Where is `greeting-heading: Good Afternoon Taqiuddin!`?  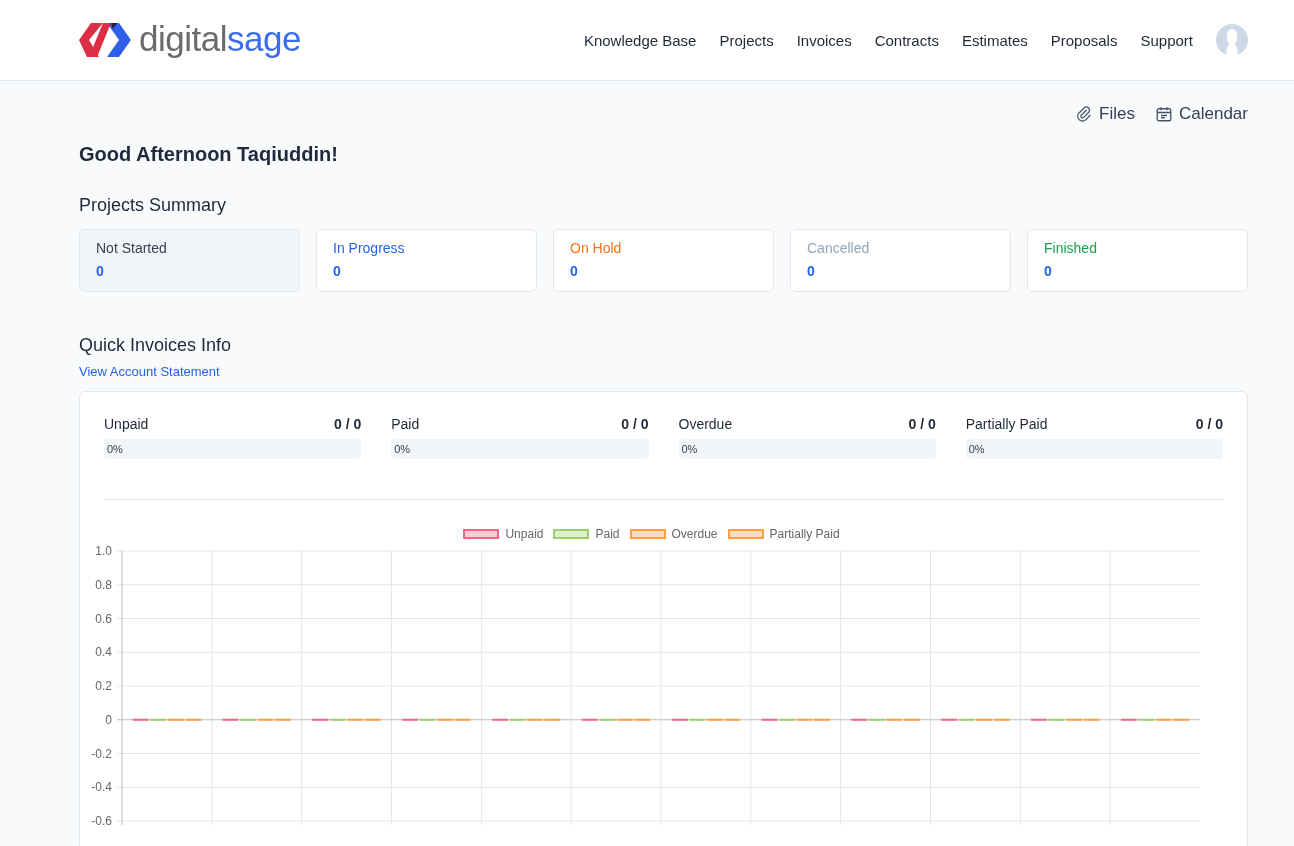
greeting-heading: Good Afternoon Taqiuddin! is located at coordinates (208, 154).